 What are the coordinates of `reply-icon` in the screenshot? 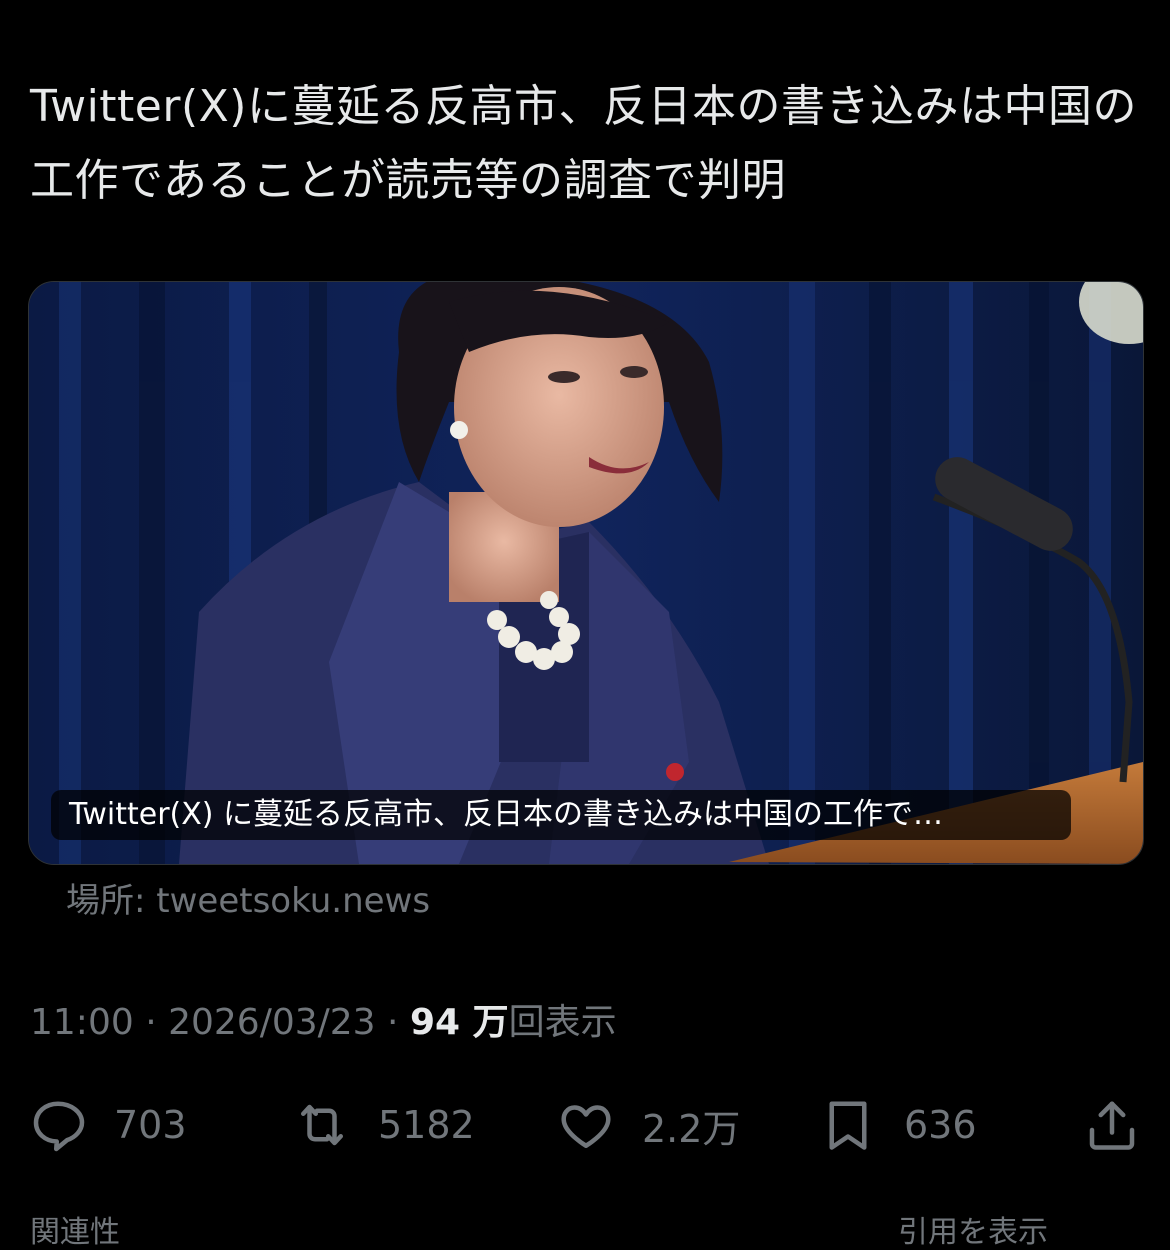 It's located at (58, 1125).